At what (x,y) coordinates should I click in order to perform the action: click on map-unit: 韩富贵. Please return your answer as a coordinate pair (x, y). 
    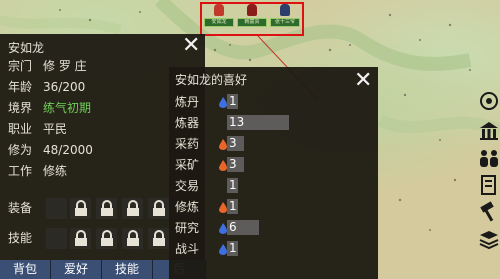
    Looking at the image, I should click on (252, 15).